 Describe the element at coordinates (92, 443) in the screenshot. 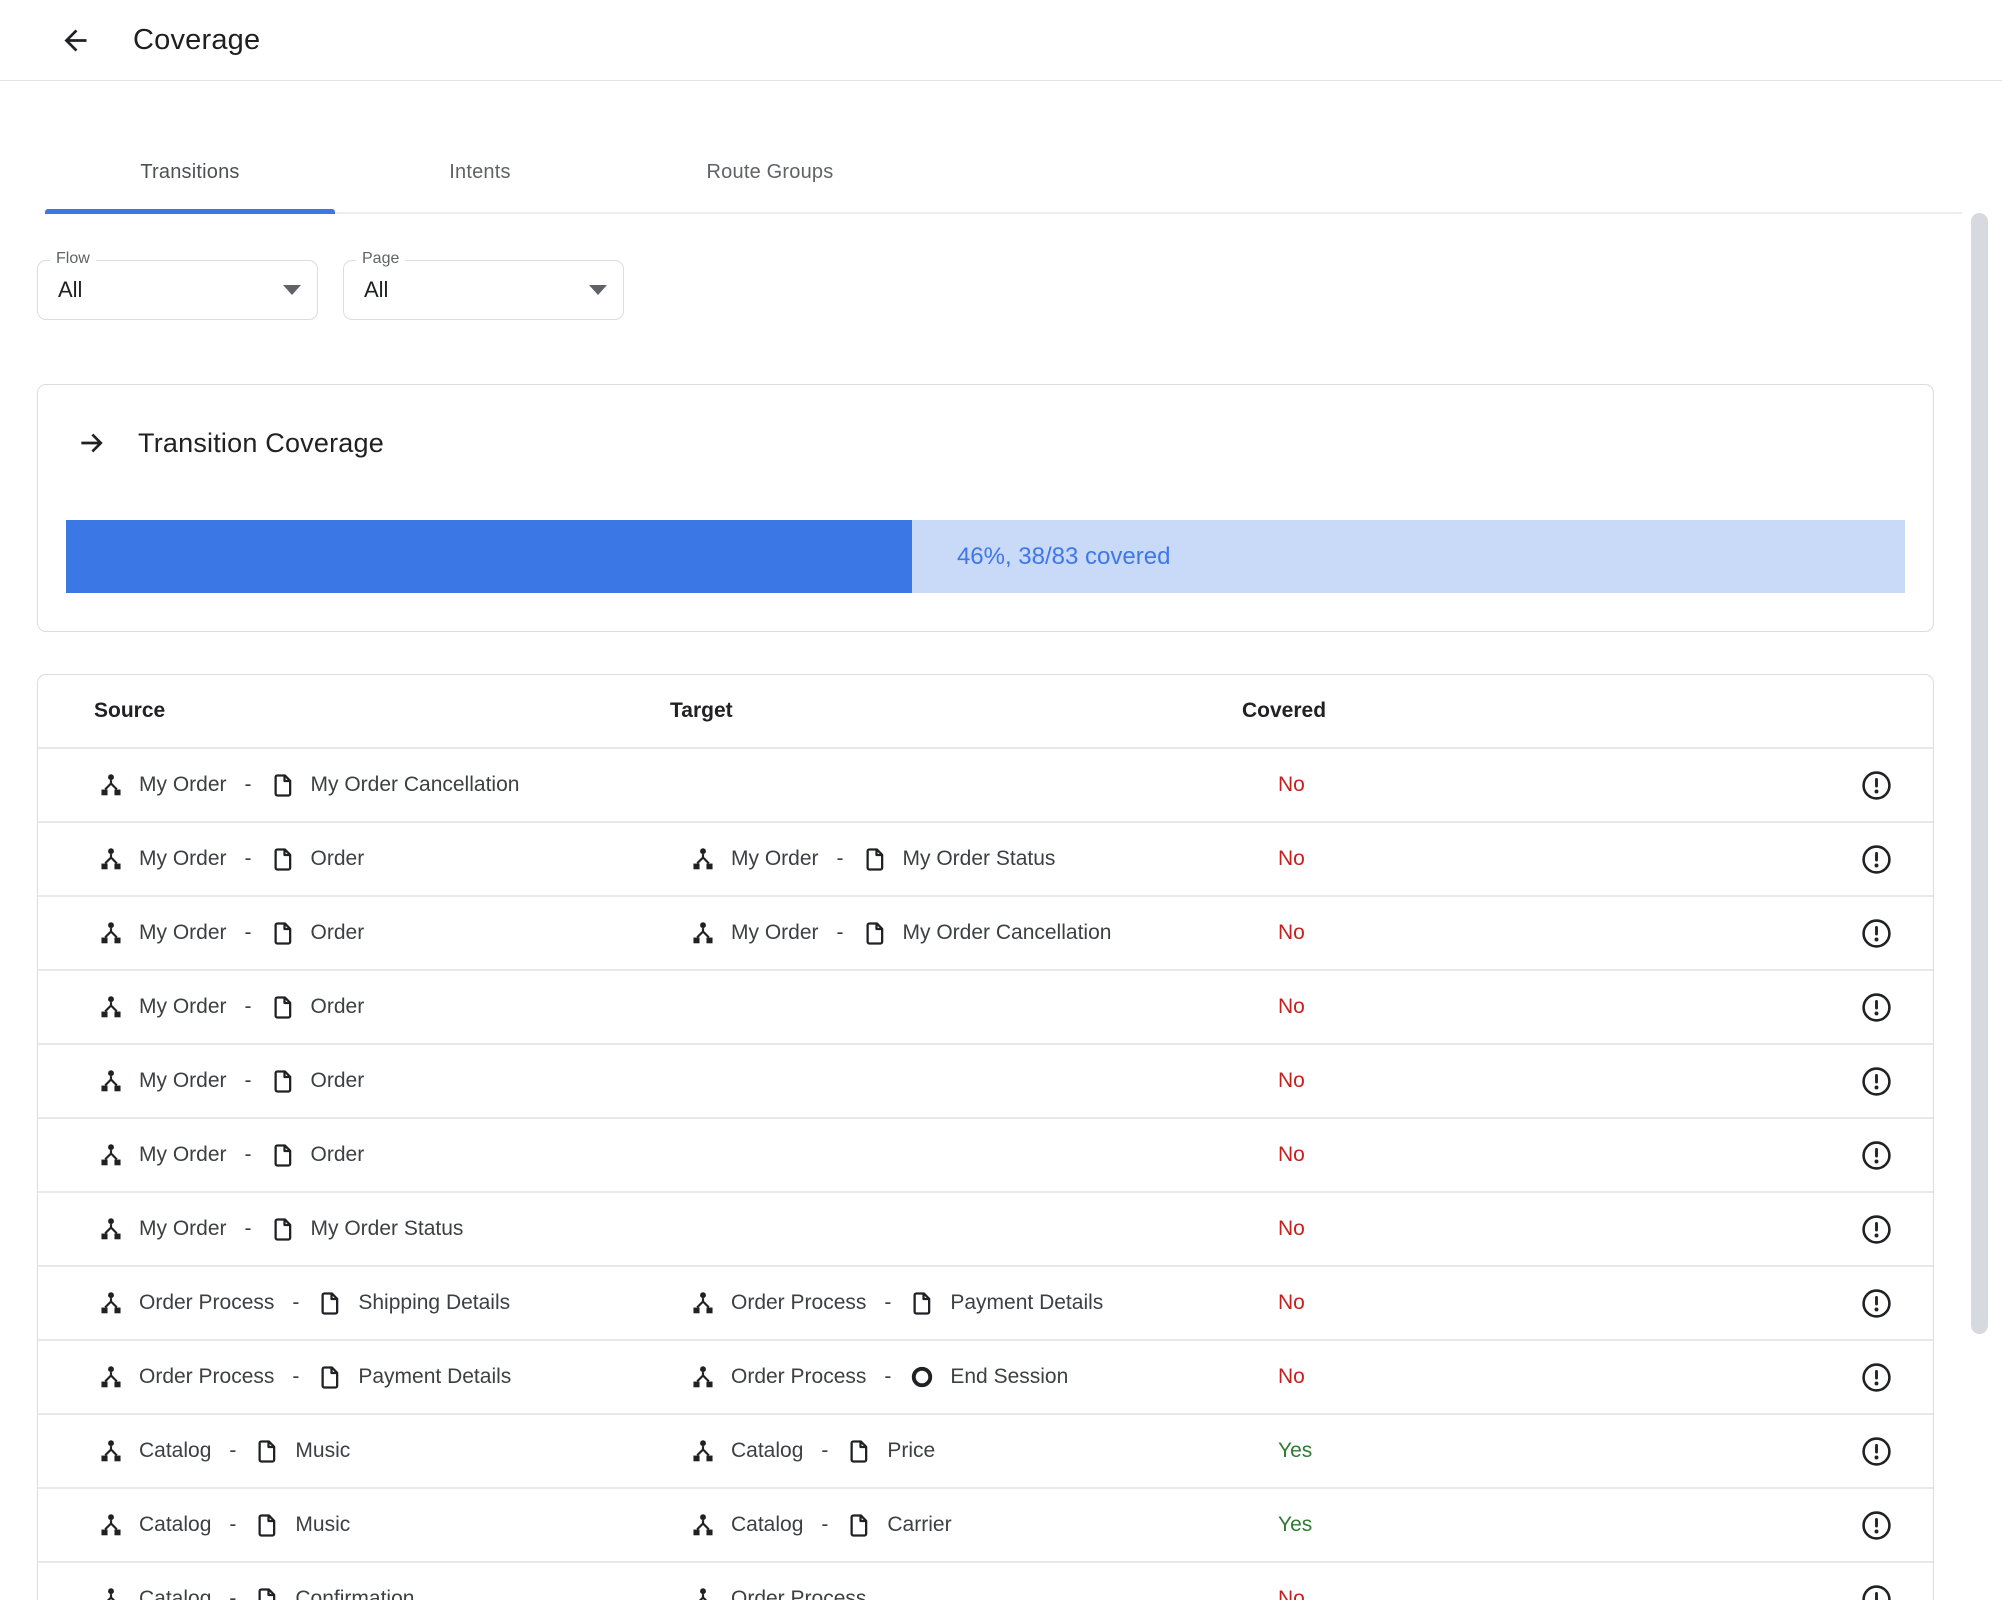

I see `arrow-right-icon` at that location.